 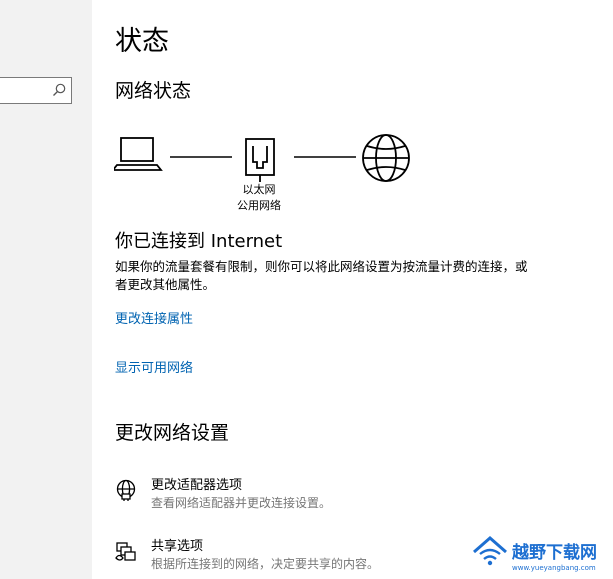 What do you see at coordinates (154, 320) in the screenshot?
I see `change-connection-properties-link: 更改连接属性` at bounding box center [154, 320].